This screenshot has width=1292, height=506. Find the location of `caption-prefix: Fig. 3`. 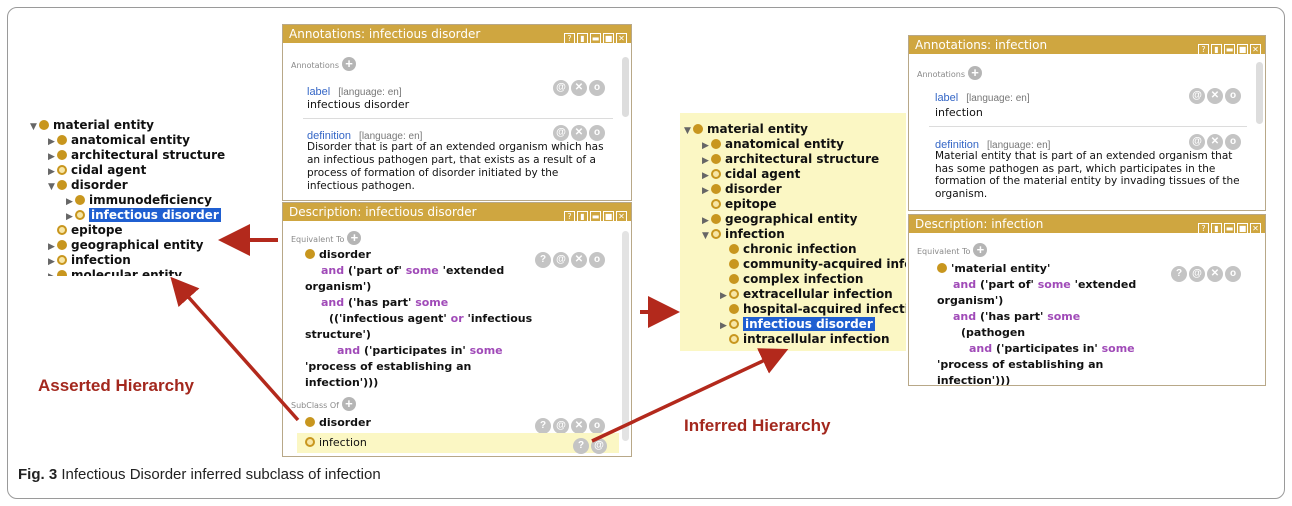

caption-prefix: Fig. 3 is located at coordinates (38, 474).